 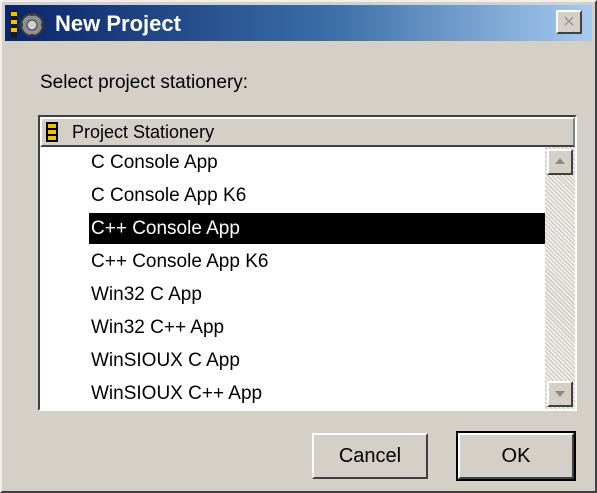 I want to click on close-icon: ✕, so click(x=569, y=21).